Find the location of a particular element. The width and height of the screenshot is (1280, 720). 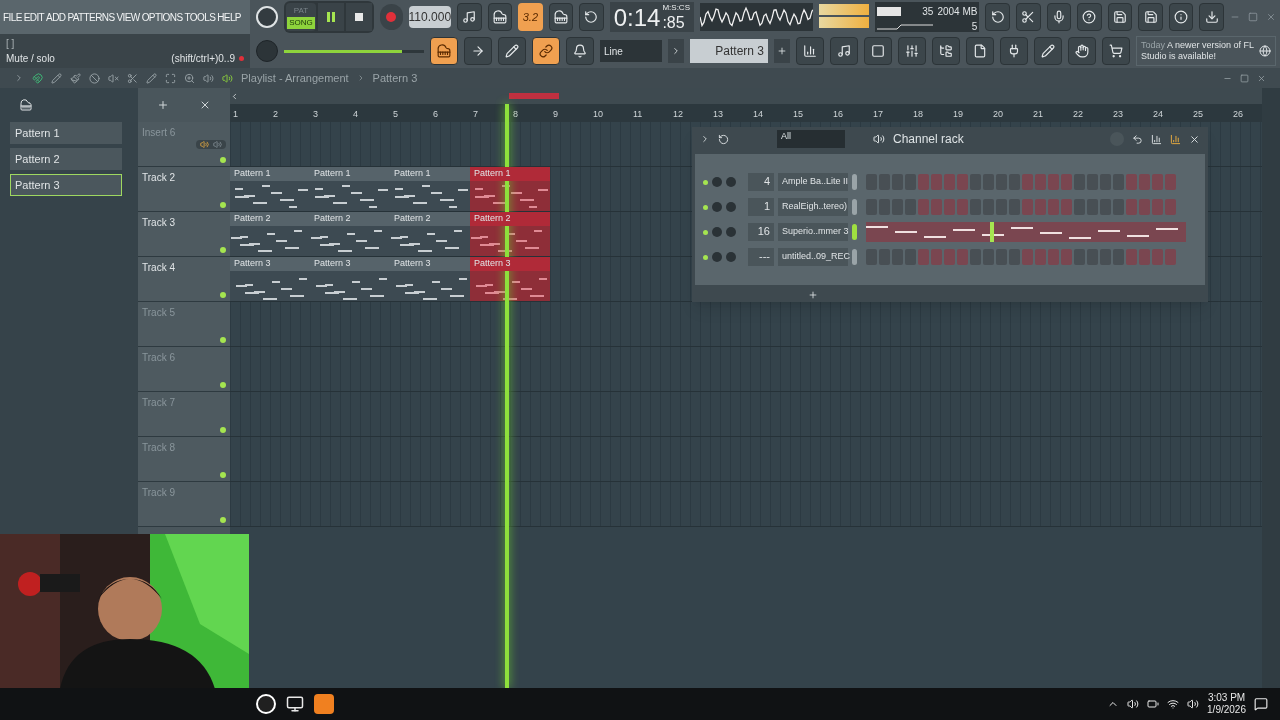

channel-rack-button is located at coordinates (878, 51).